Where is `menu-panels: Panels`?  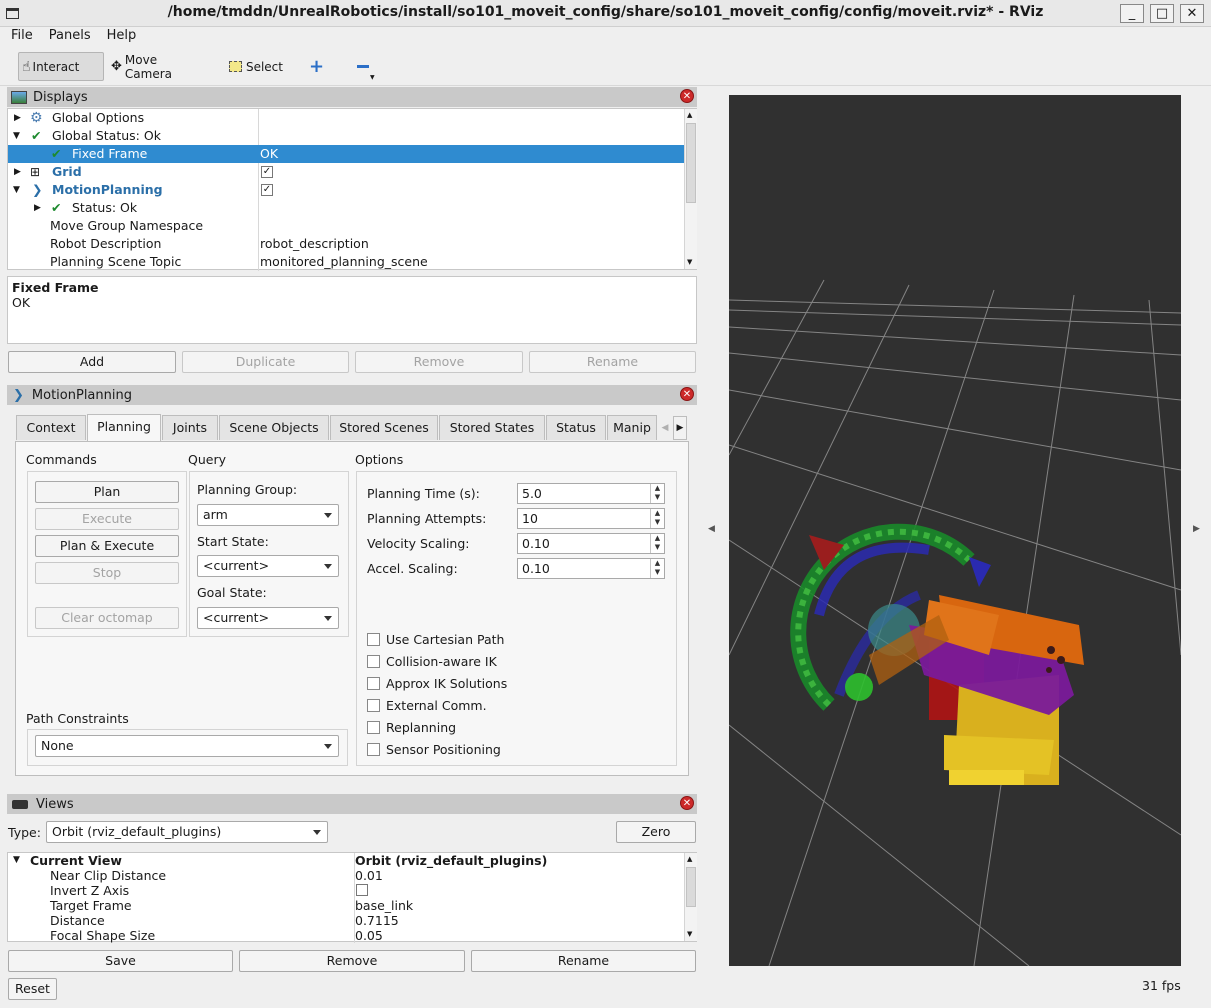 menu-panels: Panels is located at coordinates (70, 36).